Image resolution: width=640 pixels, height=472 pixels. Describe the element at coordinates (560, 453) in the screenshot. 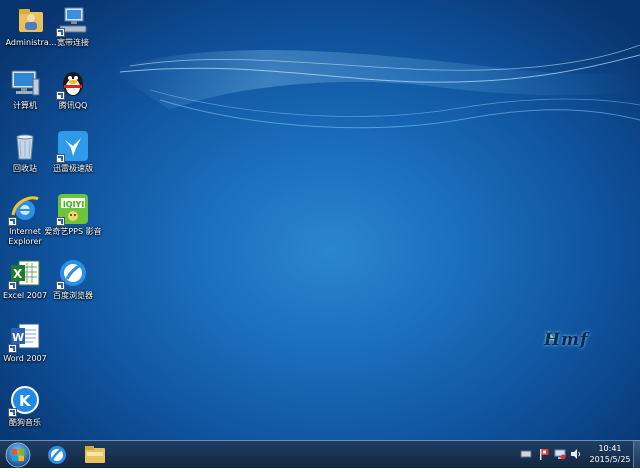

I see `network-icon` at that location.